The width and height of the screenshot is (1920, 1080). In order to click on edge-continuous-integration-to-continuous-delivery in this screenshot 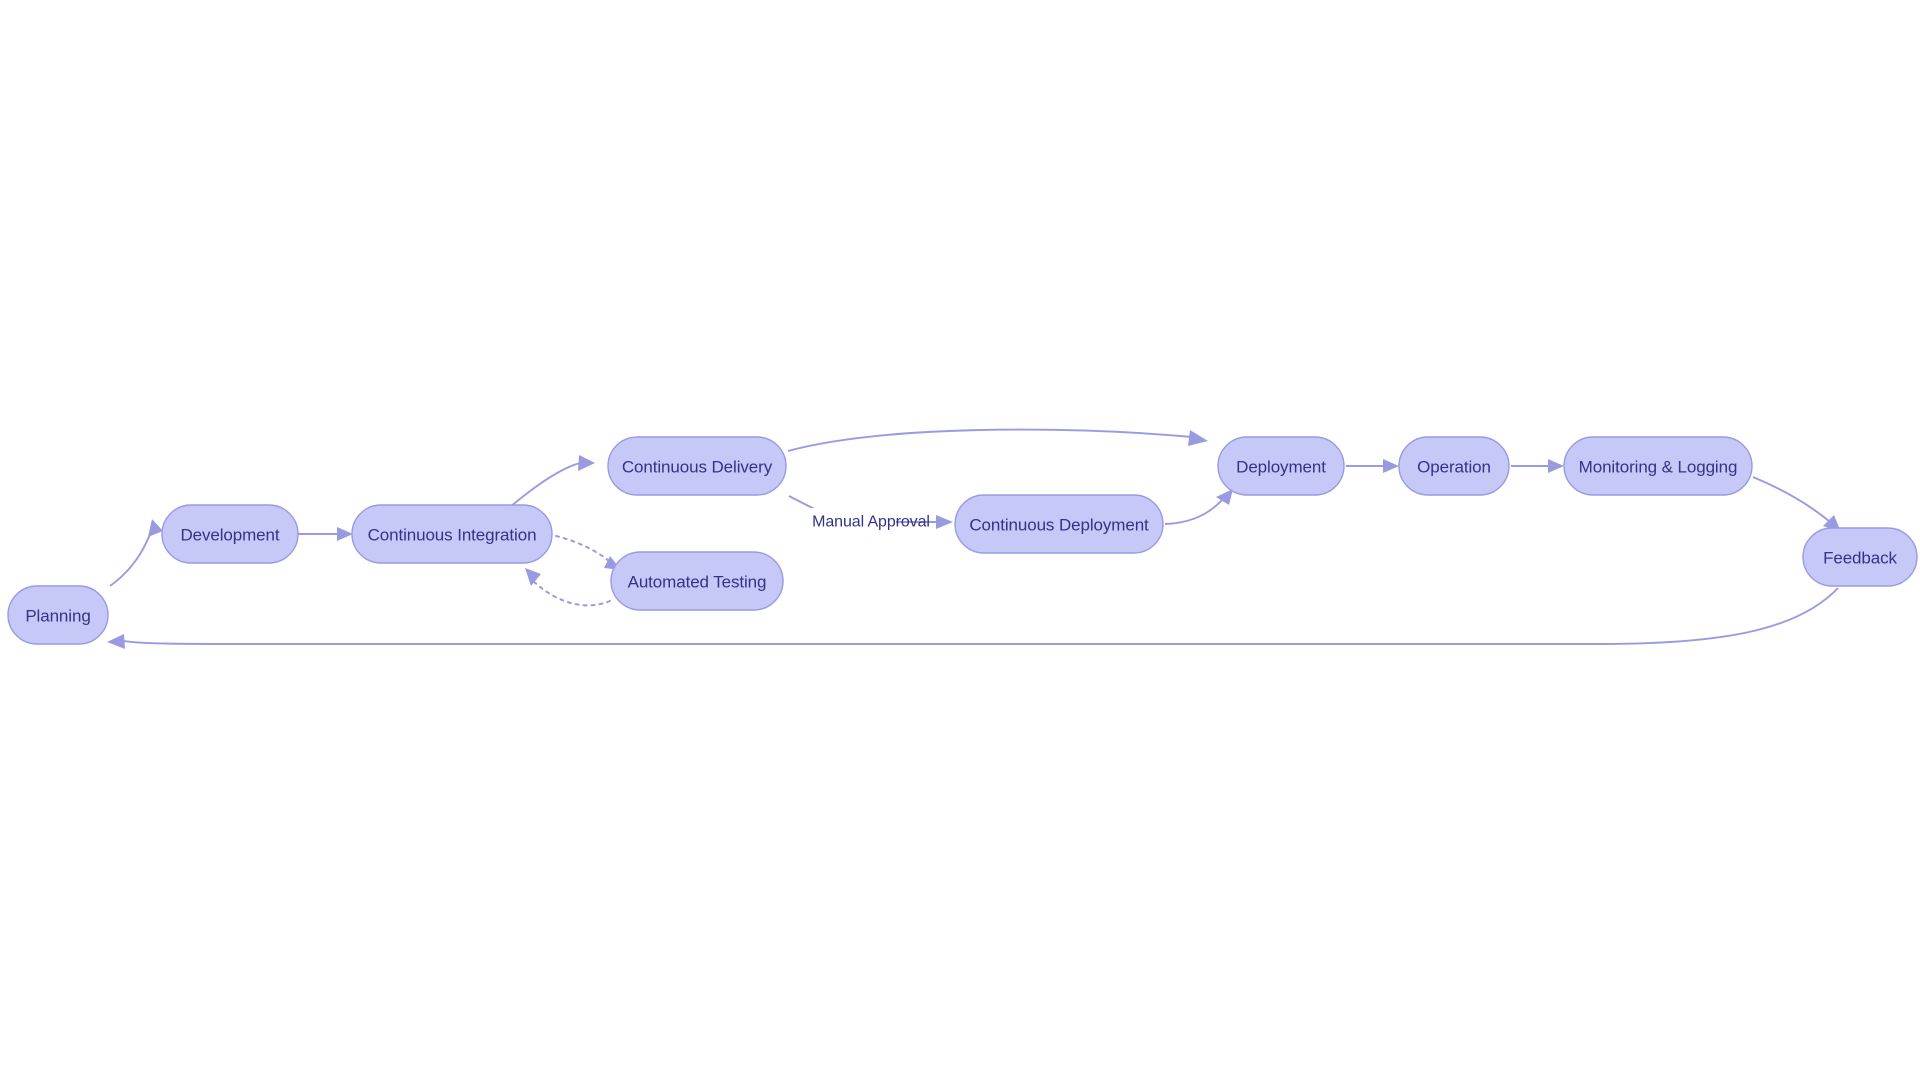, I will do `click(552, 481)`.